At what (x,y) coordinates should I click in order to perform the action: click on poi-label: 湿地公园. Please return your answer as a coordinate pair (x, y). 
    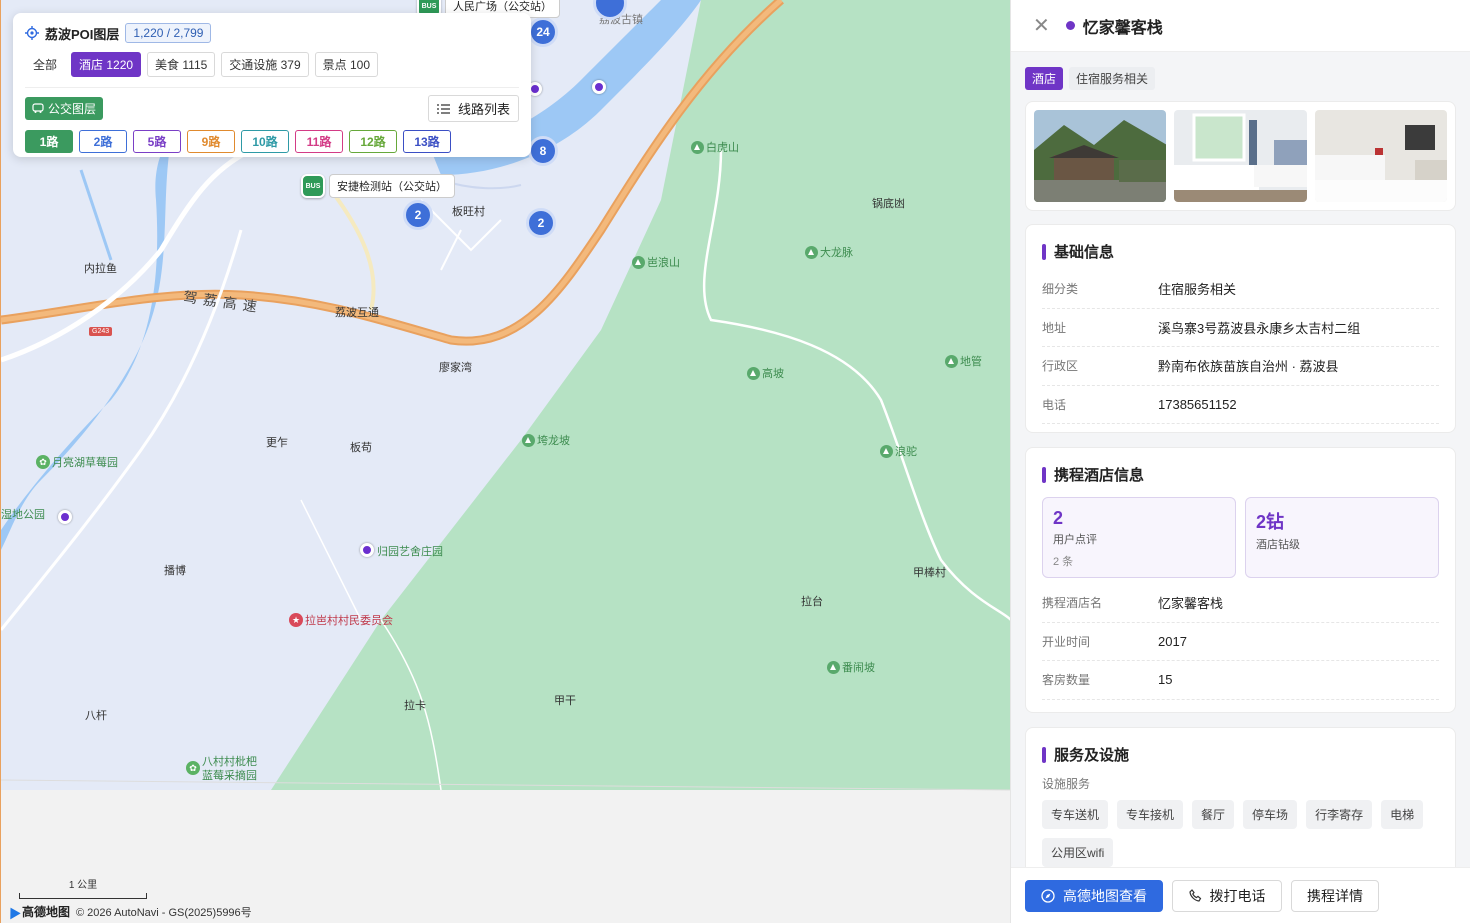
    Looking at the image, I should click on (23, 514).